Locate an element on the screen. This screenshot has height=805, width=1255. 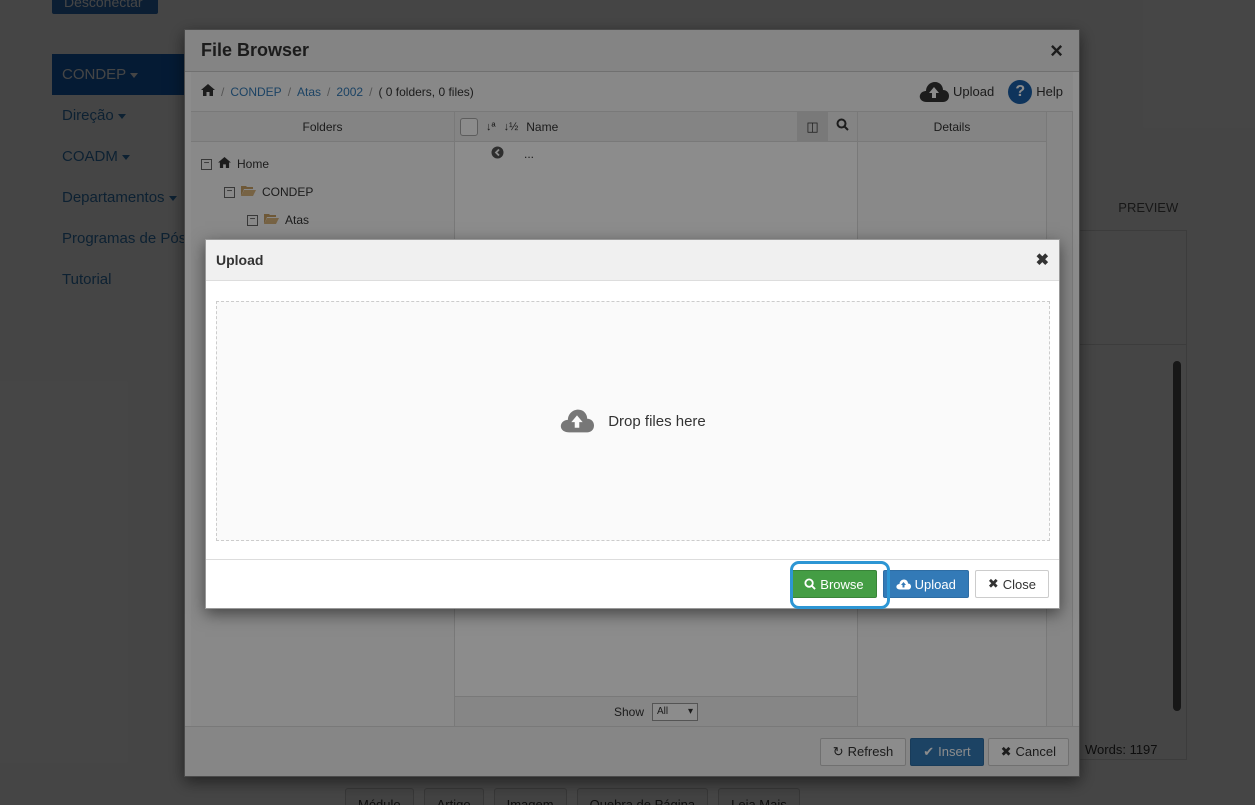
browse-button: Browse is located at coordinates (834, 584).